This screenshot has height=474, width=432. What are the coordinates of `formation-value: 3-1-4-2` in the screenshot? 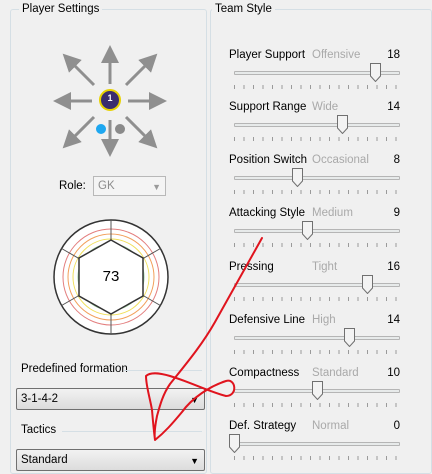 It's located at (40, 399).